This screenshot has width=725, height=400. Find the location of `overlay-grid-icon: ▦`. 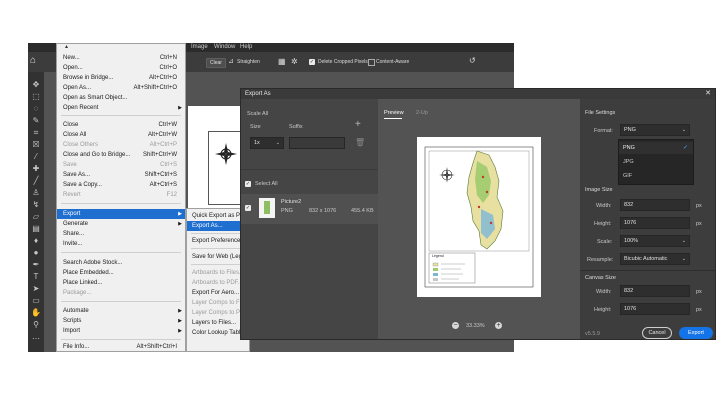

overlay-grid-icon: ▦ is located at coordinates (282, 61).